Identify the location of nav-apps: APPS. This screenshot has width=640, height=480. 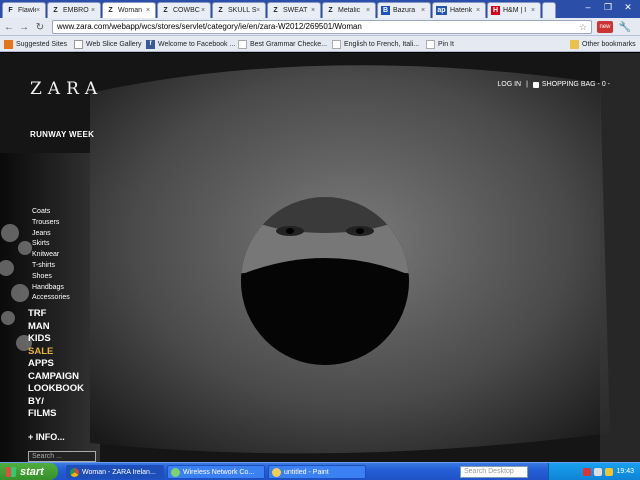
(56, 364).